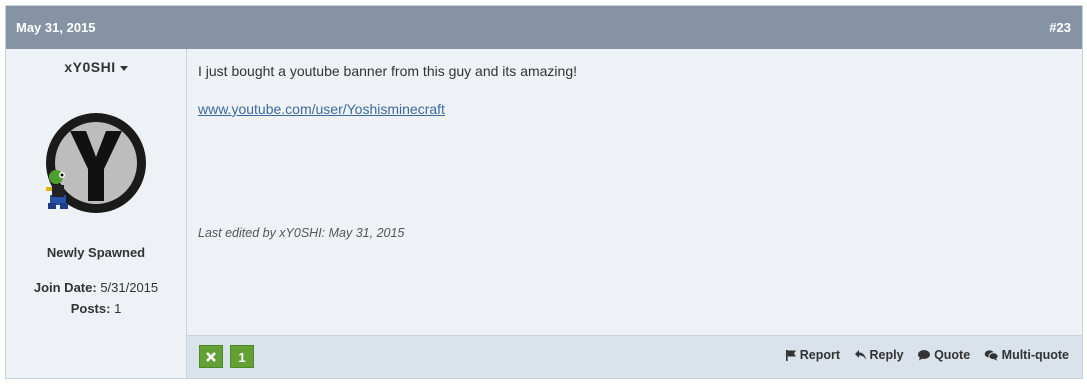  What do you see at coordinates (952, 355) in the screenshot?
I see `quote-label: Quote` at bounding box center [952, 355].